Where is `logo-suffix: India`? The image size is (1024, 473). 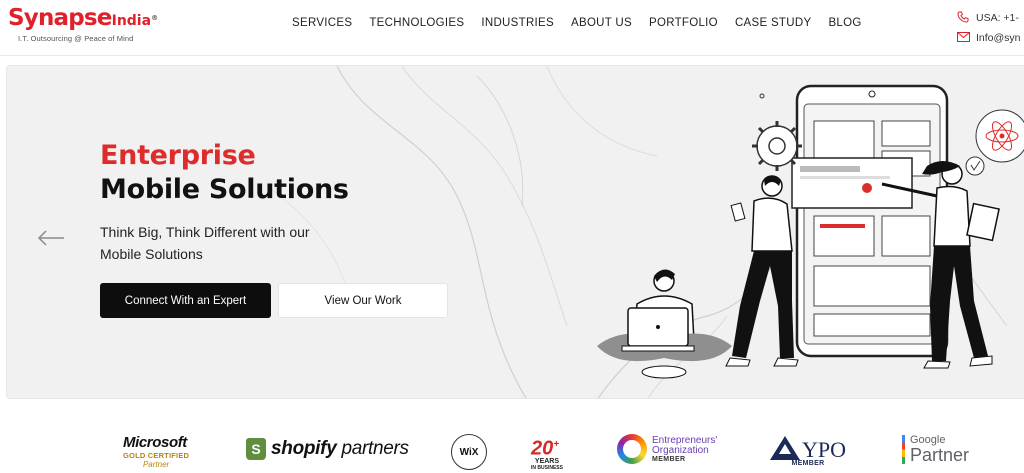 logo-suffix: India is located at coordinates (131, 21).